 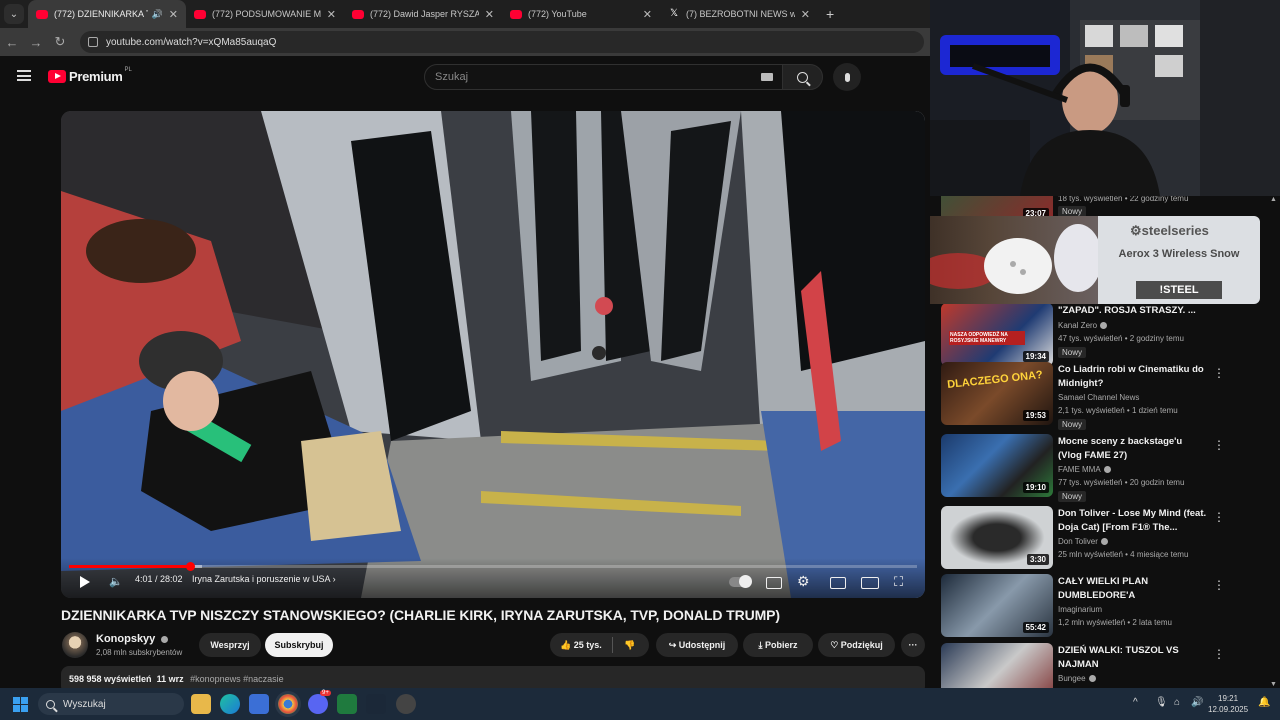 What do you see at coordinates (774, 583) in the screenshot?
I see `subtitles-icon` at bounding box center [774, 583].